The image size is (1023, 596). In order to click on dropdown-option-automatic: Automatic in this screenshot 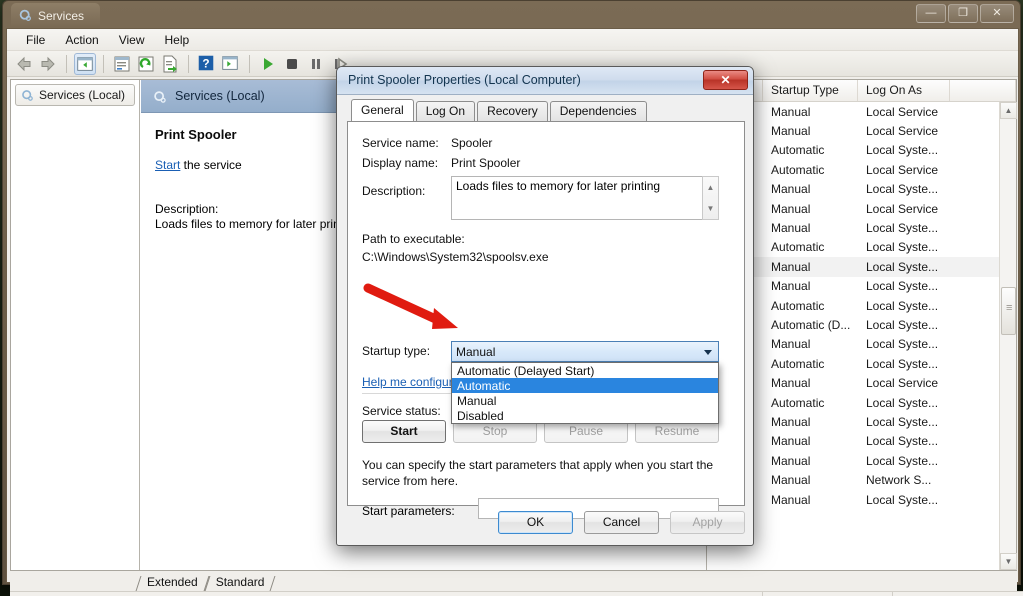, I will do `click(585, 385)`.